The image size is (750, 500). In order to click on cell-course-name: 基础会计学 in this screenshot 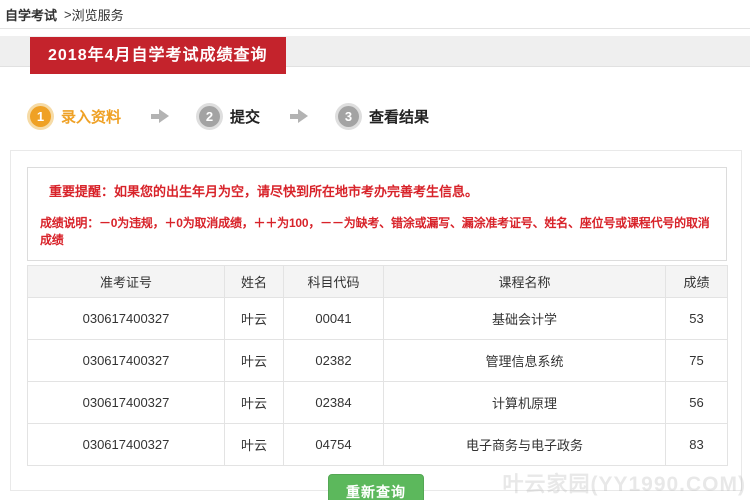, I will do `click(524, 318)`.